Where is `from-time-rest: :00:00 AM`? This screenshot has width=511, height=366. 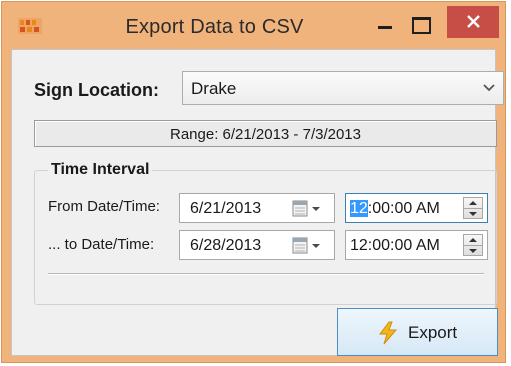
from-time-rest: :00:00 AM is located at coordinates (403, 208).